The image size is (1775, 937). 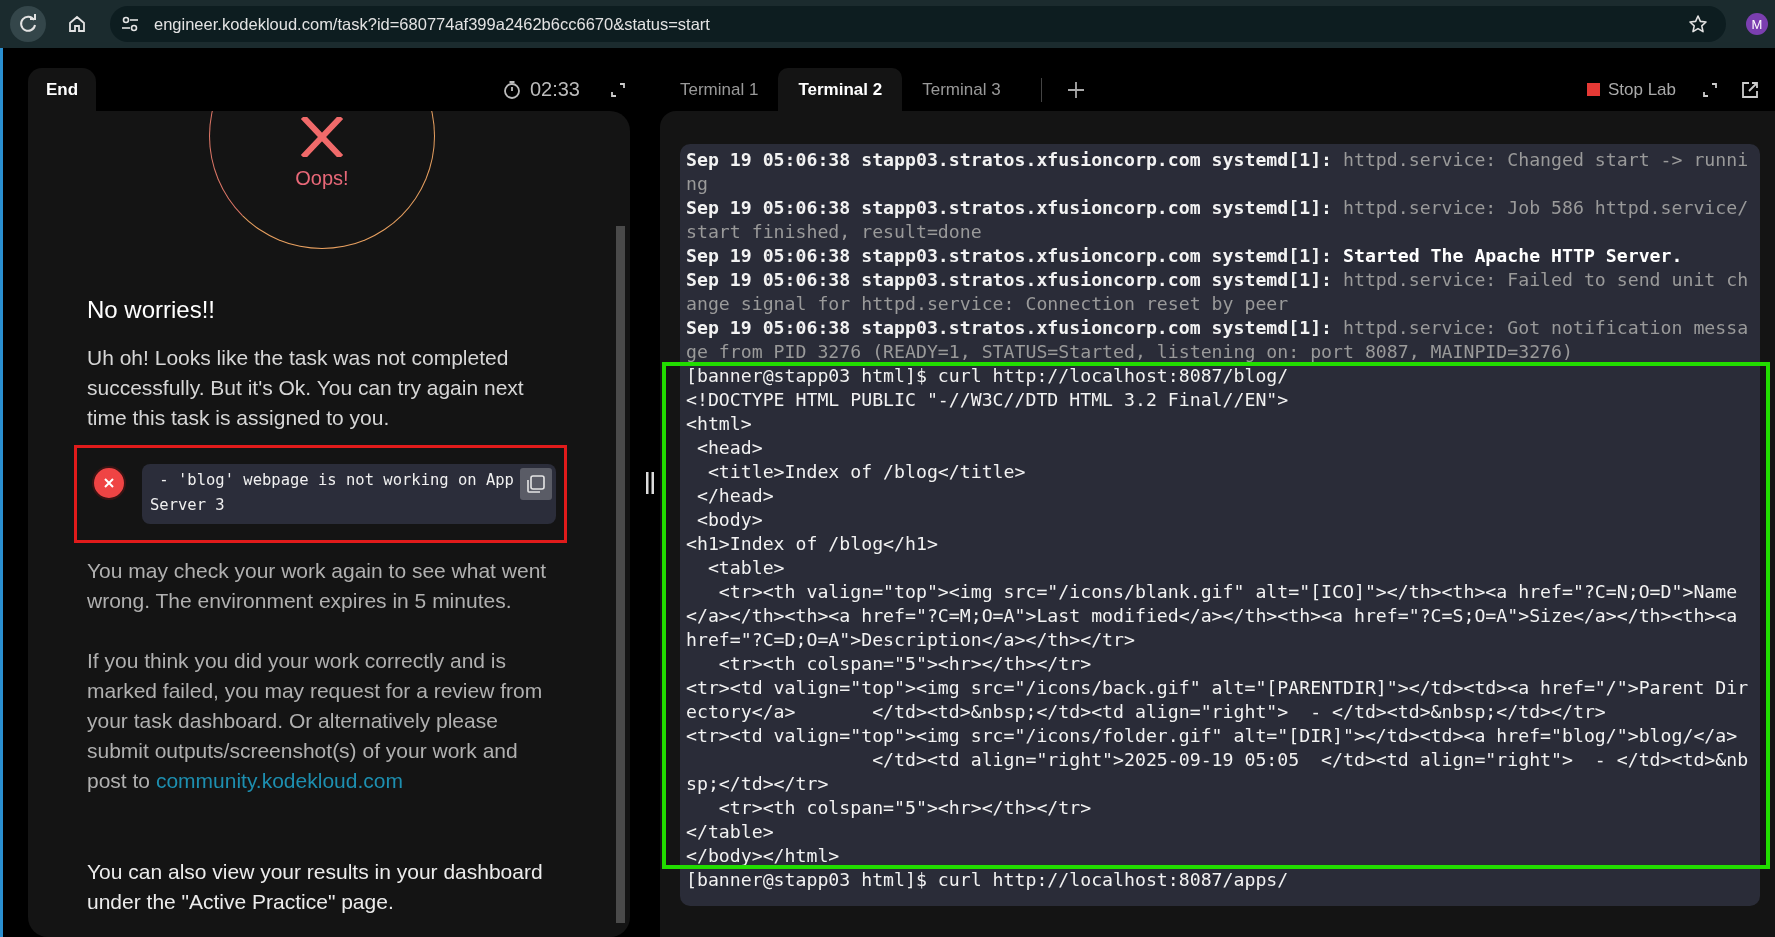 I want to click on output-line: <tr><td valign="top"><img src="/icons/back.gif" alt="[PARENTDIR]"></td><td><a href="/">Parent Directory</a> </td><td>&nbsp;</td><td align="right"> - </td><td>&nbsp;</td></tr>, so click(x=1218, y=700).